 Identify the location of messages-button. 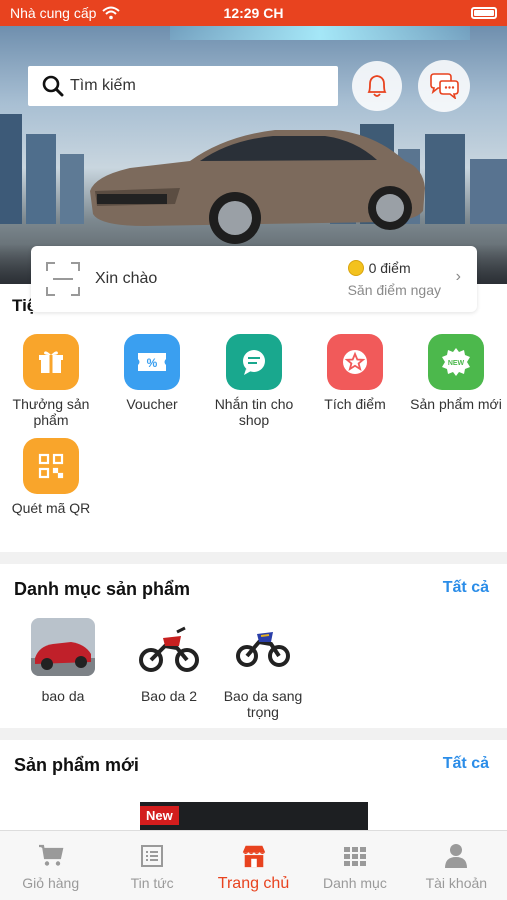
(444, 86).